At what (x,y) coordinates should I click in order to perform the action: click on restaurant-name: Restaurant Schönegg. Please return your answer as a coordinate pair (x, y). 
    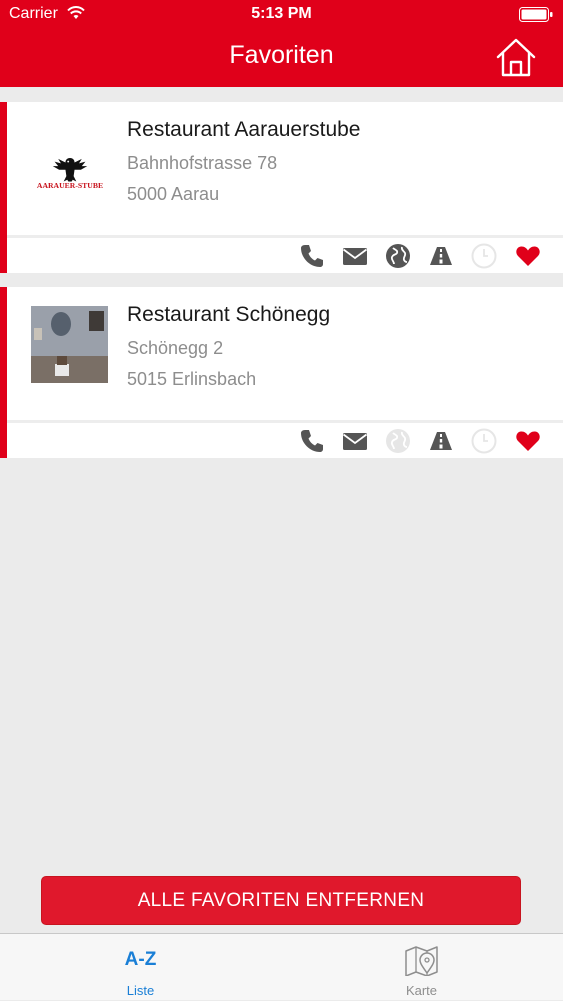
    Looking at the image, I should click on (229, 314).